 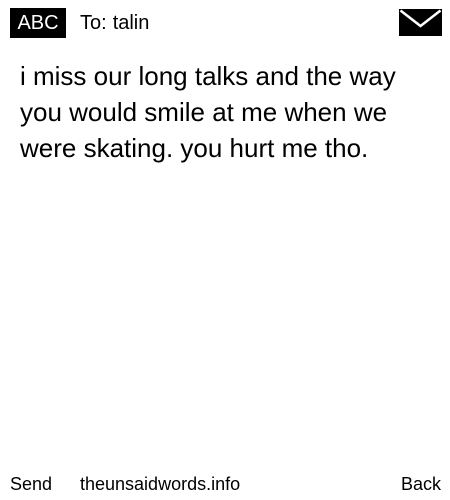 I want to click on send-button: Send, so click(x=31, y=484).